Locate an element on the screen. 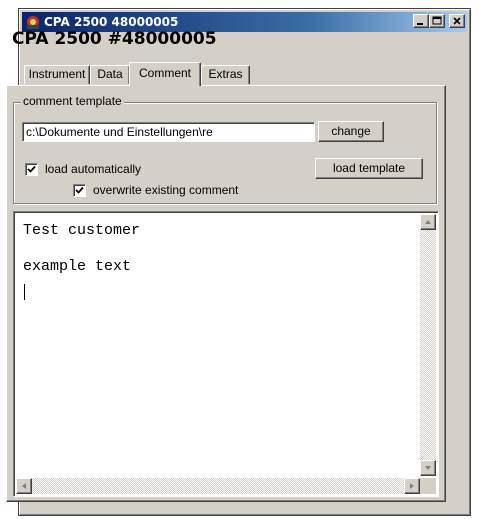 Image resolution: width=479 pixels, height=519 pixels. arrow-right-icon is located at coordinates (412, 486).